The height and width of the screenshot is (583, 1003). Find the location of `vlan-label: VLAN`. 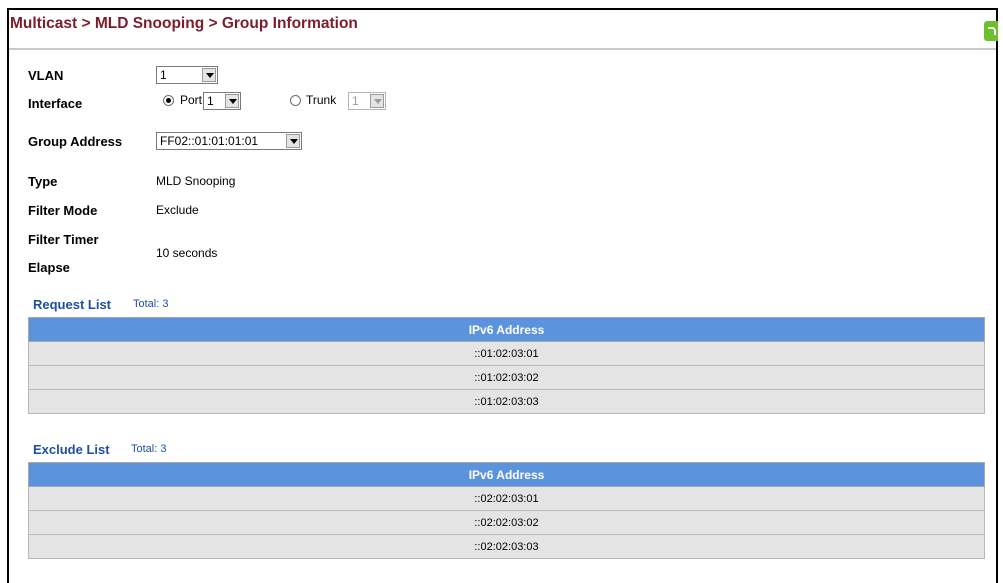

vlan-label: VLAN is located at coordinates (46, 75).